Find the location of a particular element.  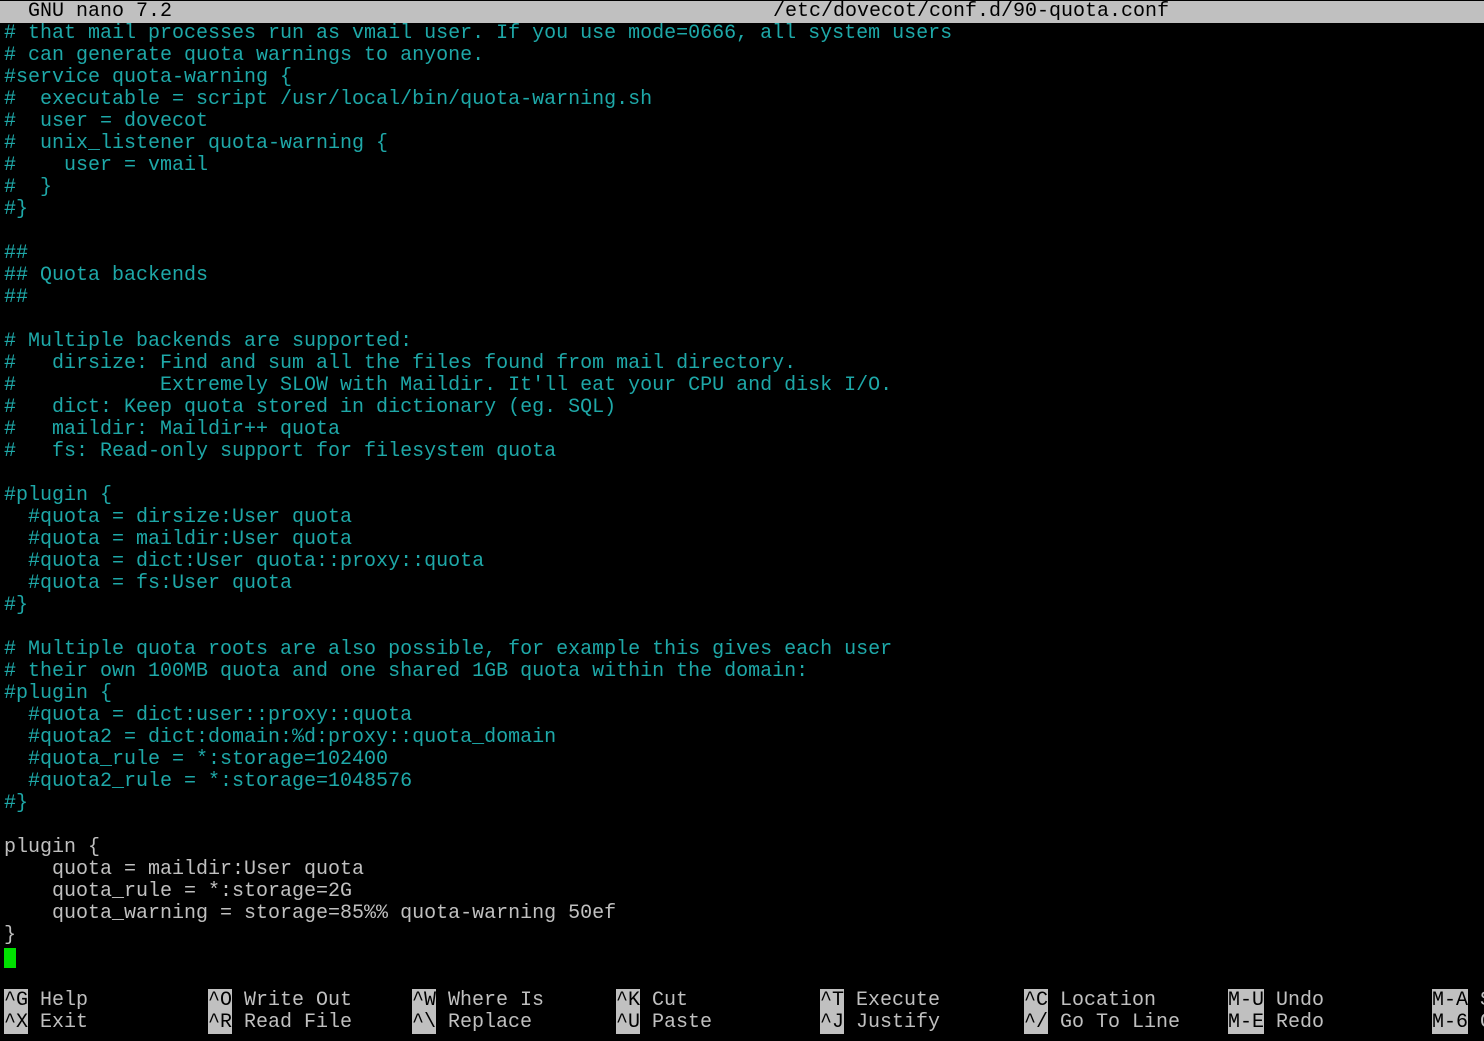

editor-line: #quota2_rule = *:storage=1048576 is located at coordinates (744, 782).